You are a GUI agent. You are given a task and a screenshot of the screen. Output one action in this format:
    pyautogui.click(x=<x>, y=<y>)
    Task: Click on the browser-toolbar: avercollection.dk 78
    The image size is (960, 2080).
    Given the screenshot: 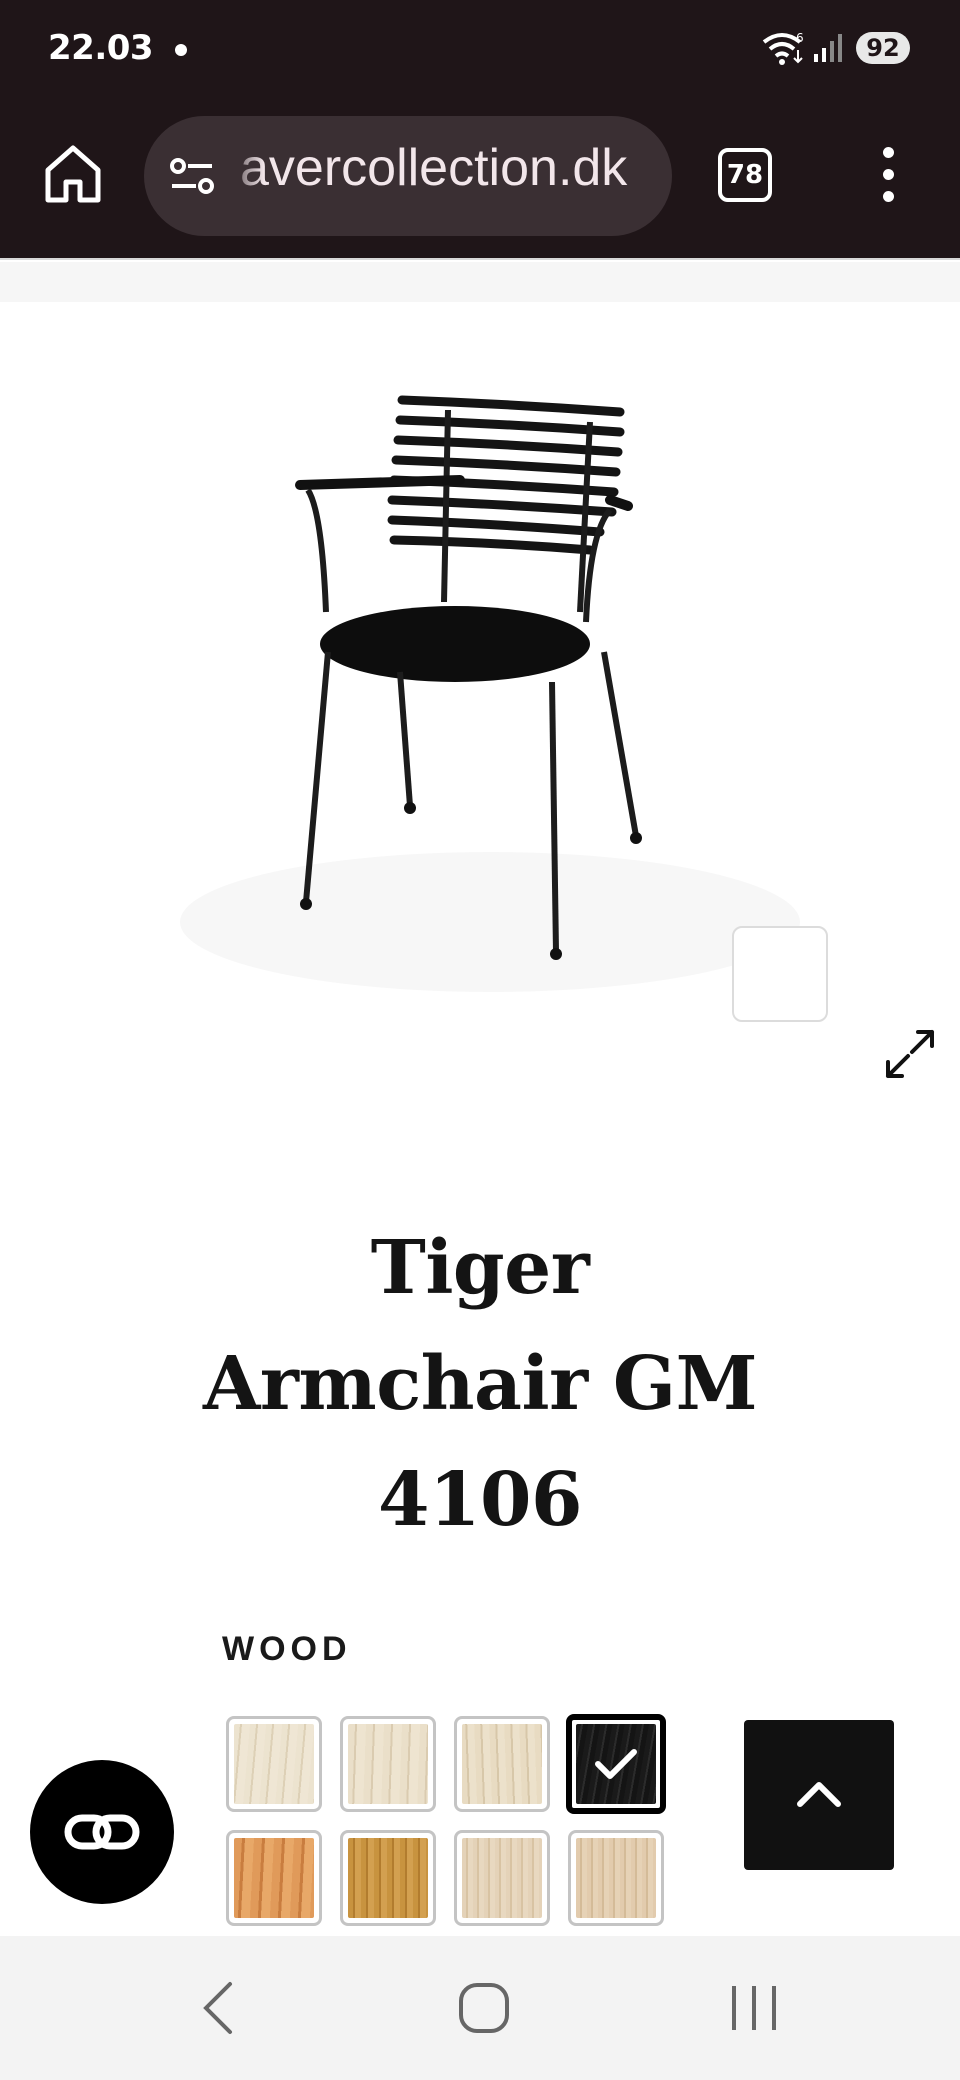 What is the action you would take?
    pyautogui.click(x=480, y=180)
    